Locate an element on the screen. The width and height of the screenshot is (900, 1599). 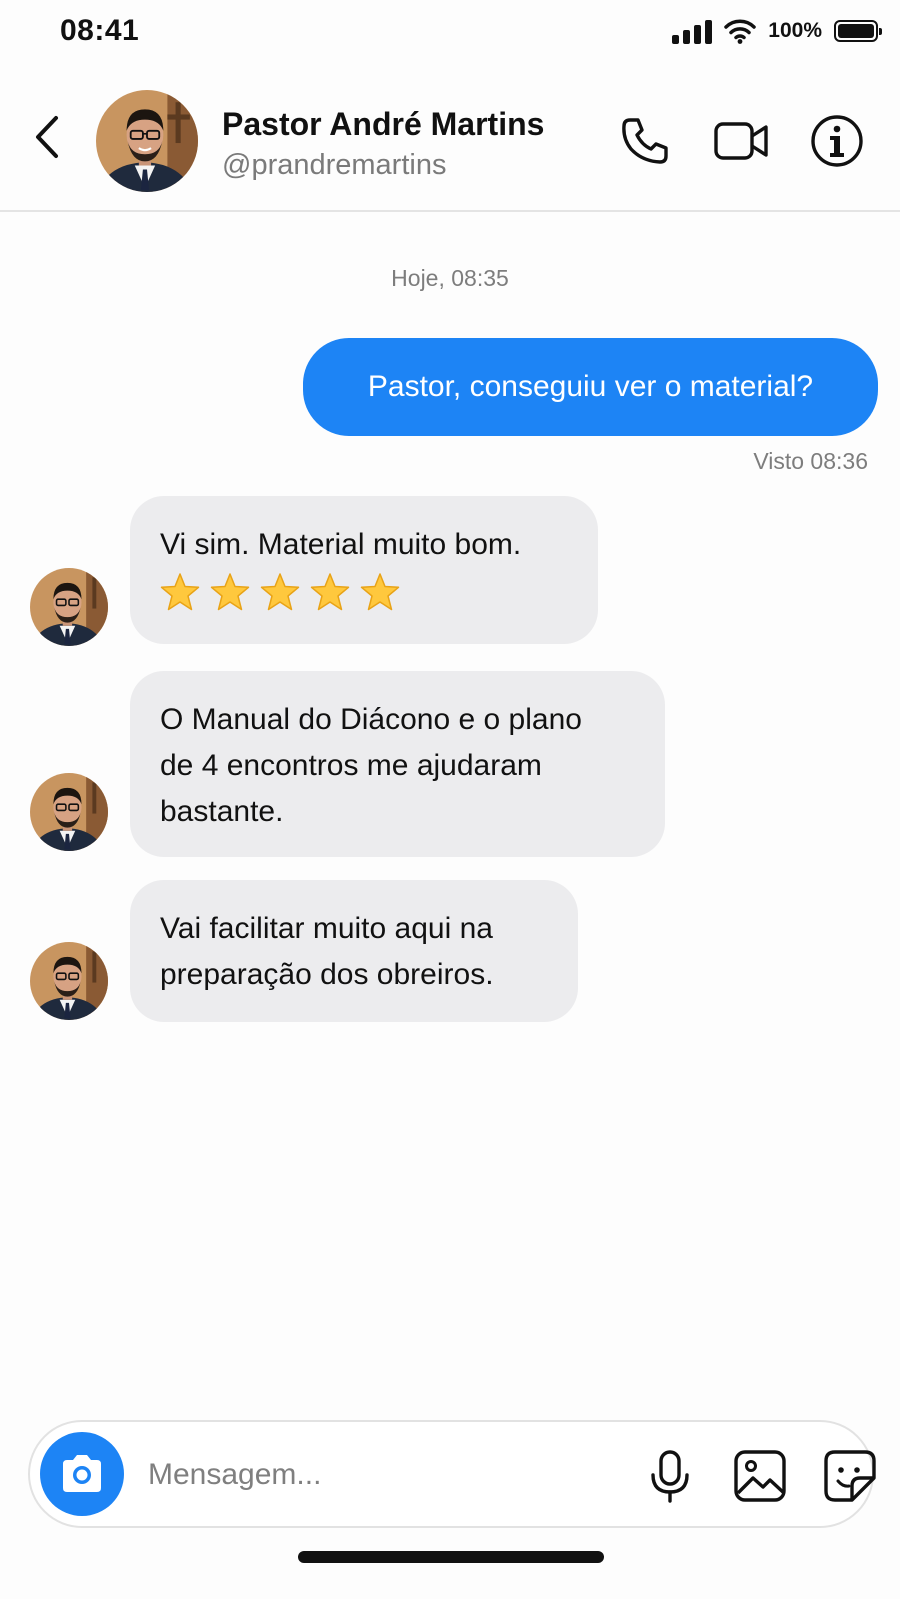
contact-name: Pastor André Martins is located at coordinates (383, 124).